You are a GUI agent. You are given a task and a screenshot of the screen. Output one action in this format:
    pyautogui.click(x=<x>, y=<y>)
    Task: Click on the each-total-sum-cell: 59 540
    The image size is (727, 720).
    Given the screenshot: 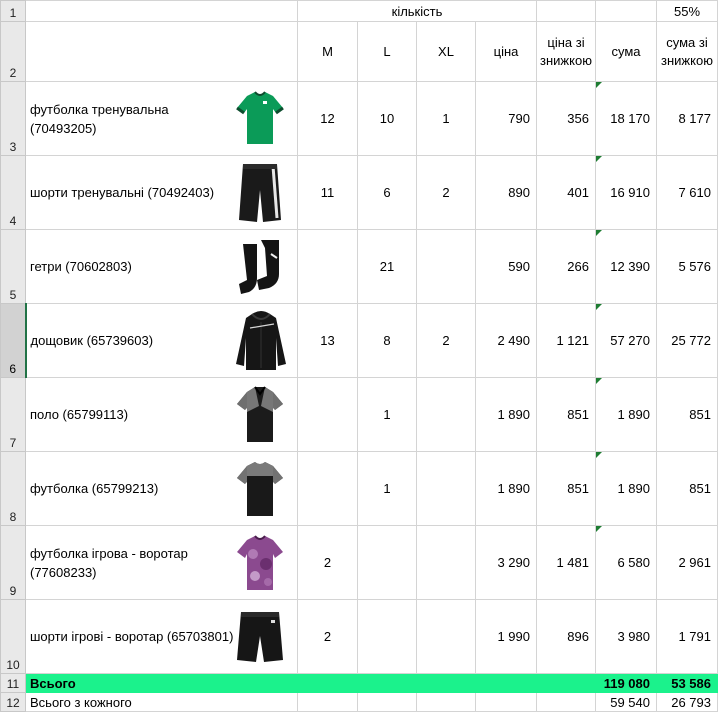 What is the action you would take?
    pyautogui.click(x=626, y=702)
    